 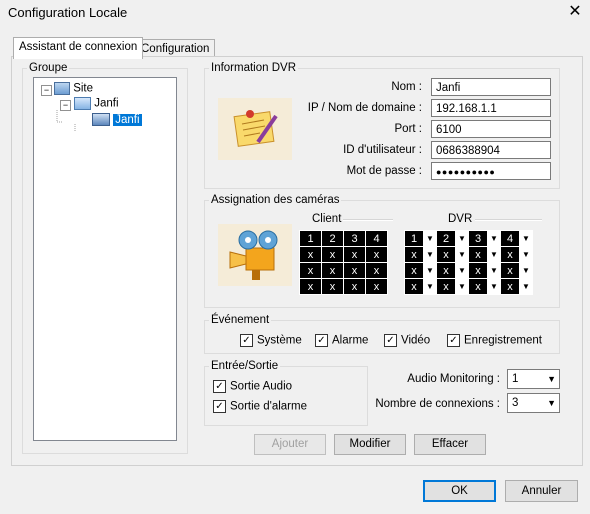 I want to click on sortie-alarme-label: Sortie d'alarme, so click(x=268, y=406).